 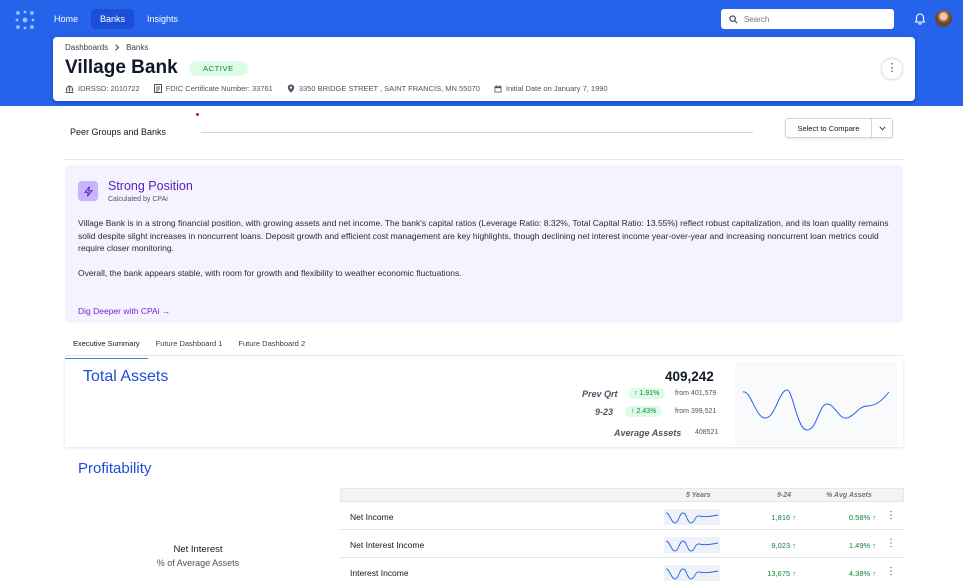 I want to click on yoy-label: 9-23, so click(x=604, y=412).